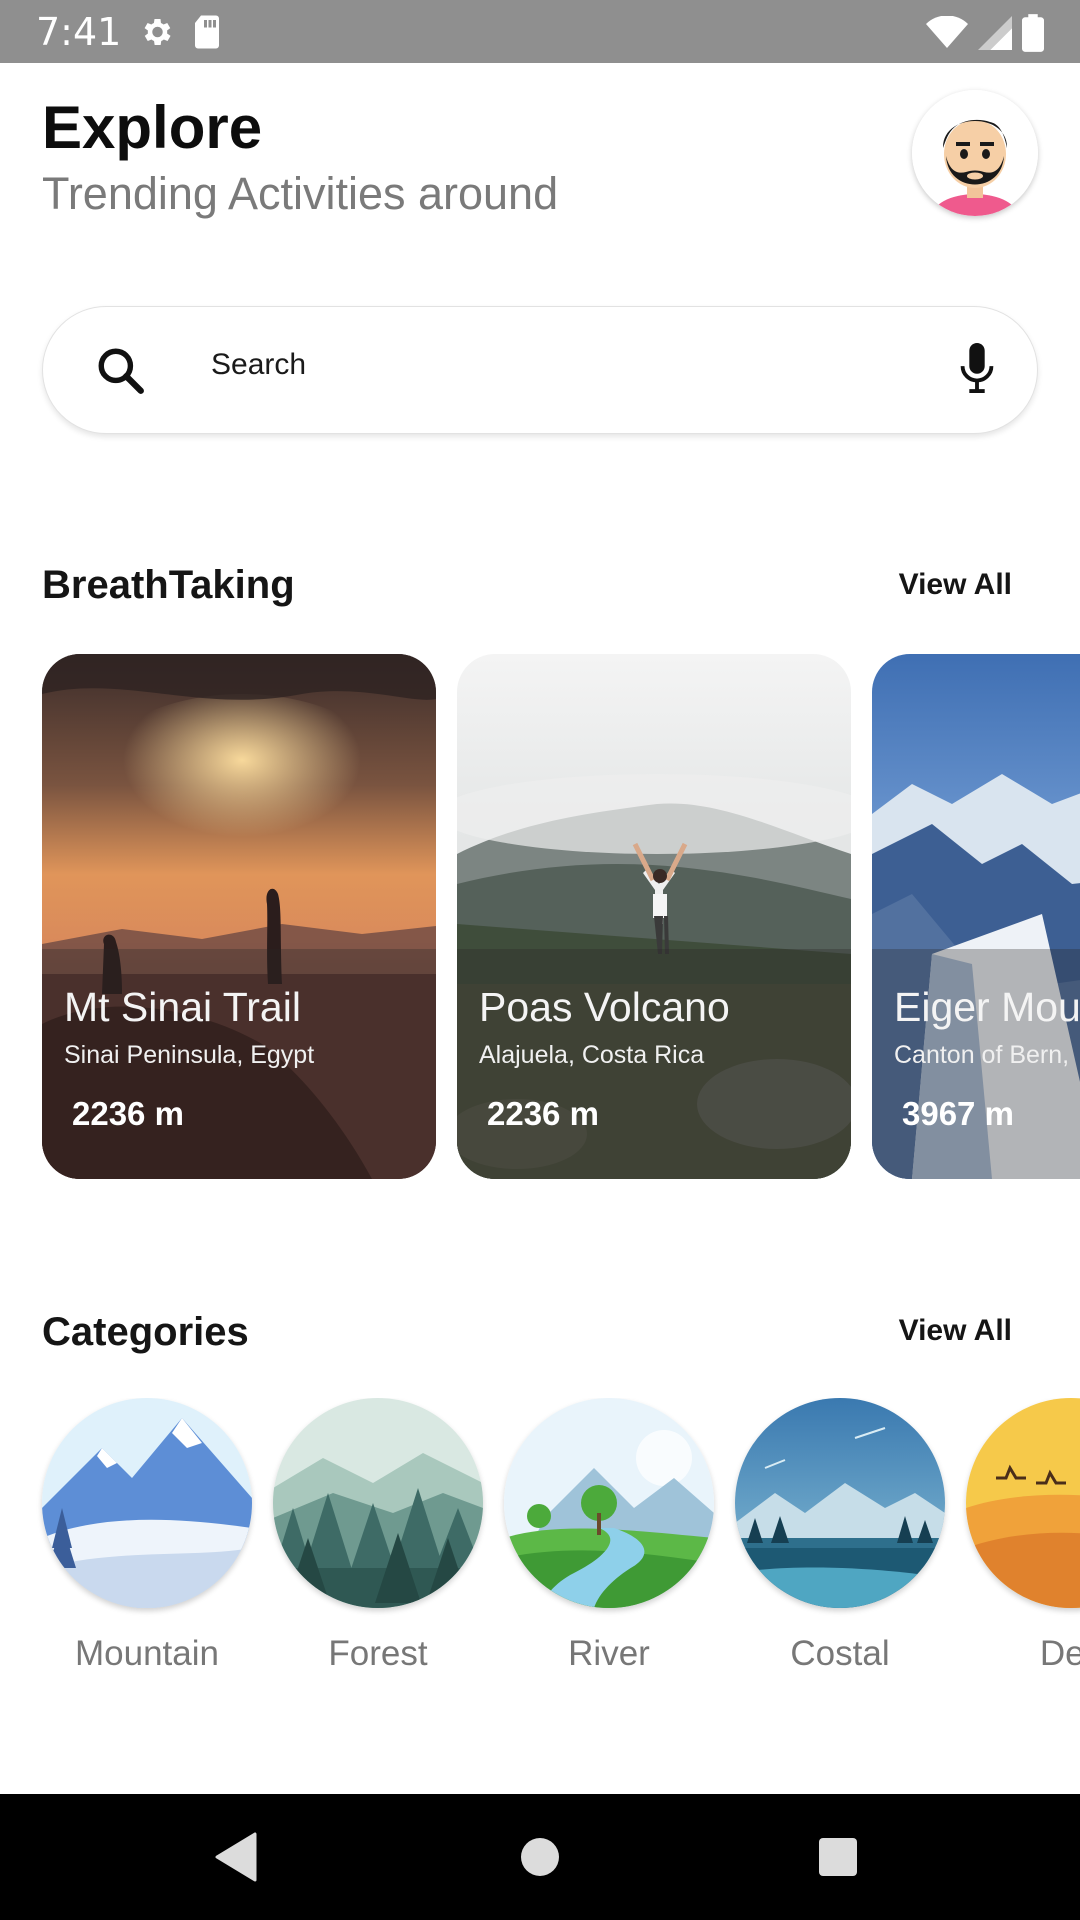  Describe the element at coordinates (840, 1503) in the screenshot. I see `costal-category-icon` at that location.